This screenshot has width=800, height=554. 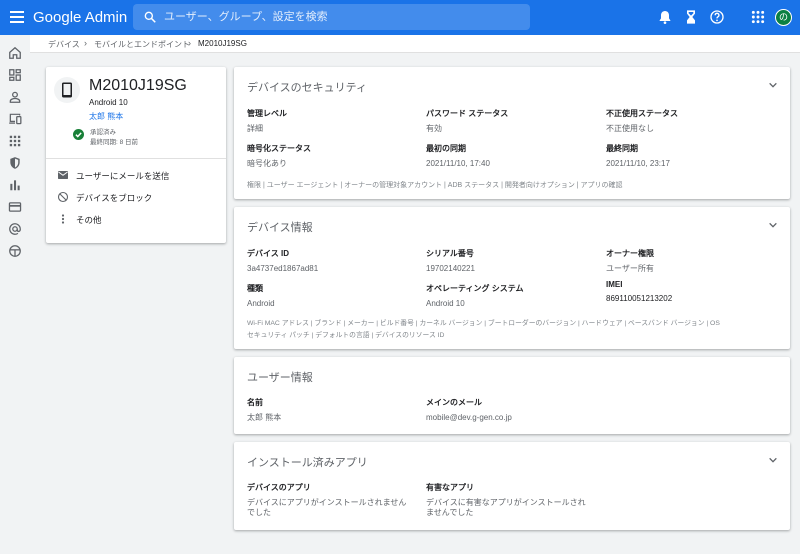 I want to click on search-box, so click(x=331, y=17).